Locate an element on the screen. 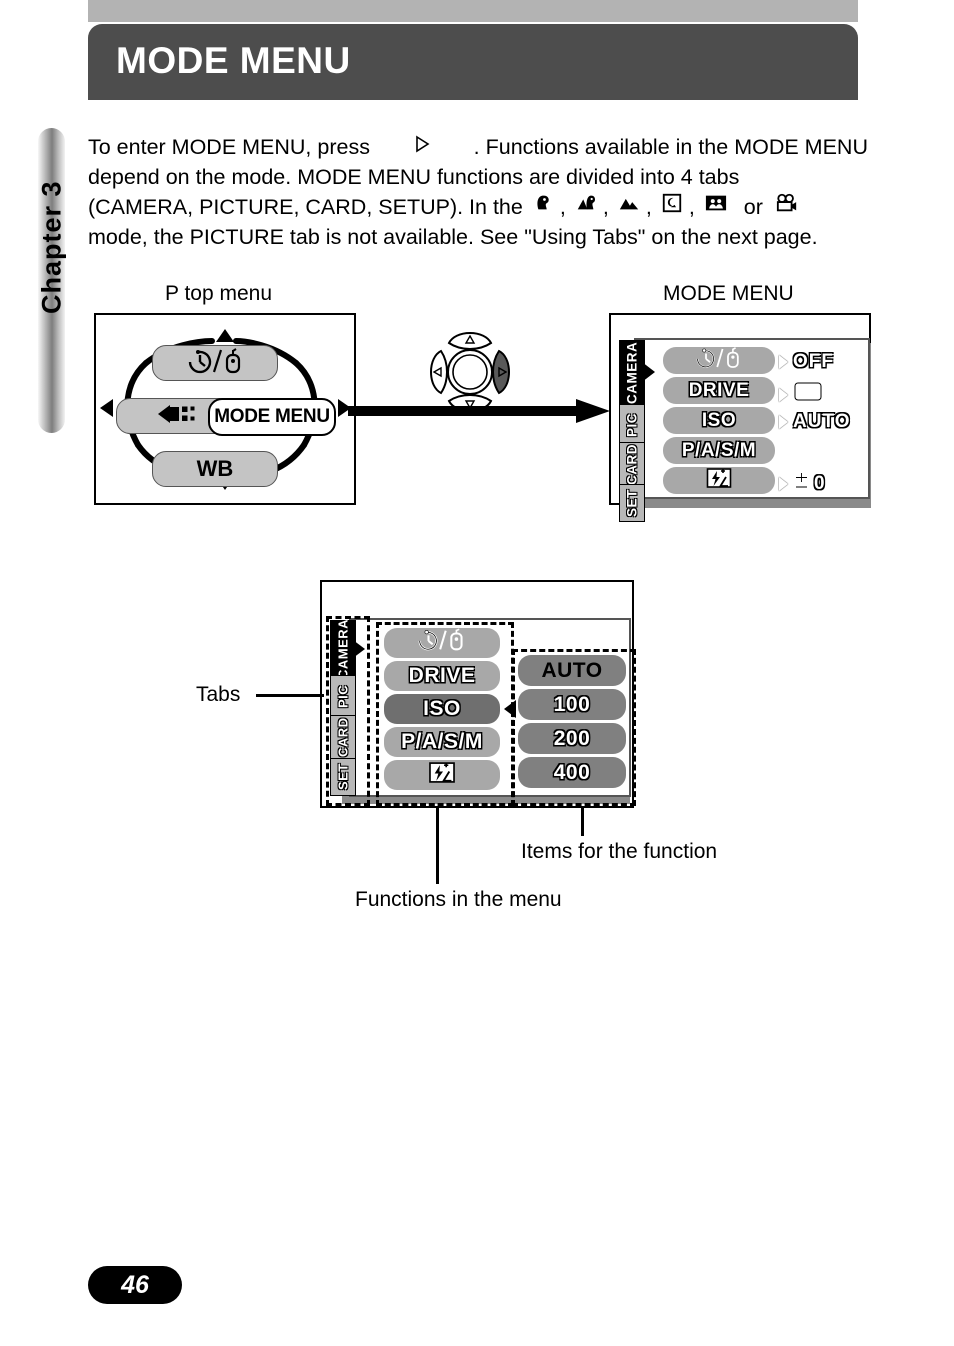 Image resolution: width=954 pixels, height=1346 pixels. tab-card: CARD is located at coordinates (632, 465).